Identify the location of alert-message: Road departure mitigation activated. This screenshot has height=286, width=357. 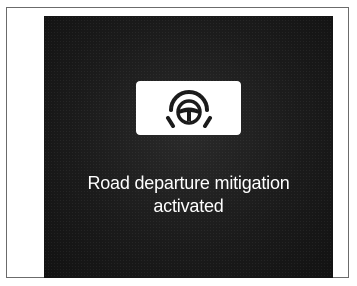
(188, 195).